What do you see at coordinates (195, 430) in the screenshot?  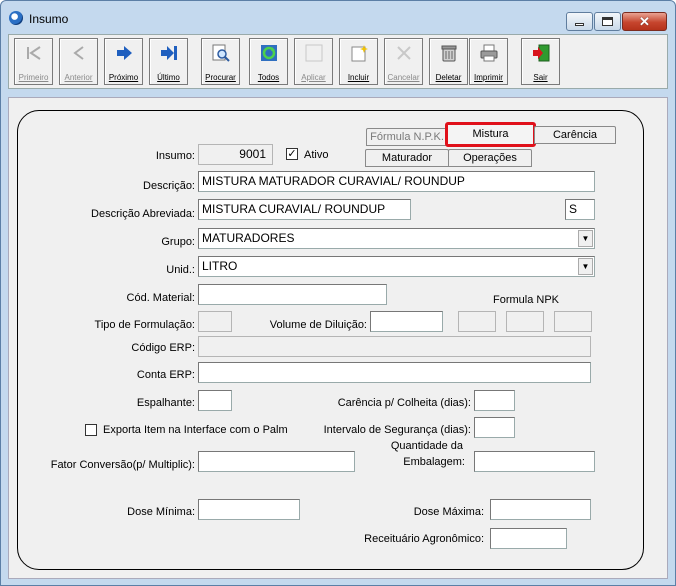 I see `exporta-label: Exporta Item na Interface com o Palm` at bounding box center [195, 430].